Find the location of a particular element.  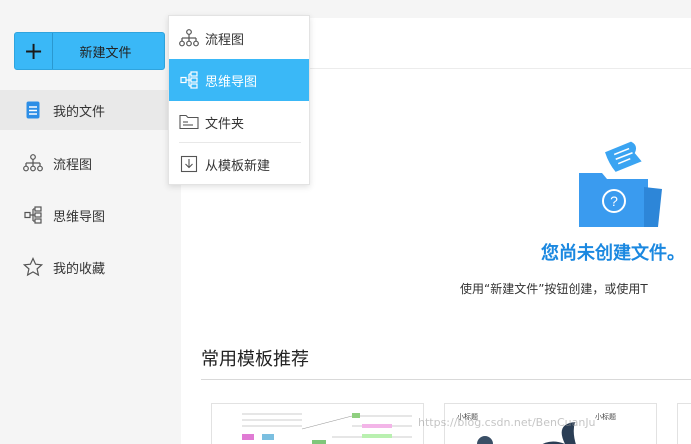

sidebar-item-flowchart: 流程图 is located at coordinates (90, 163).